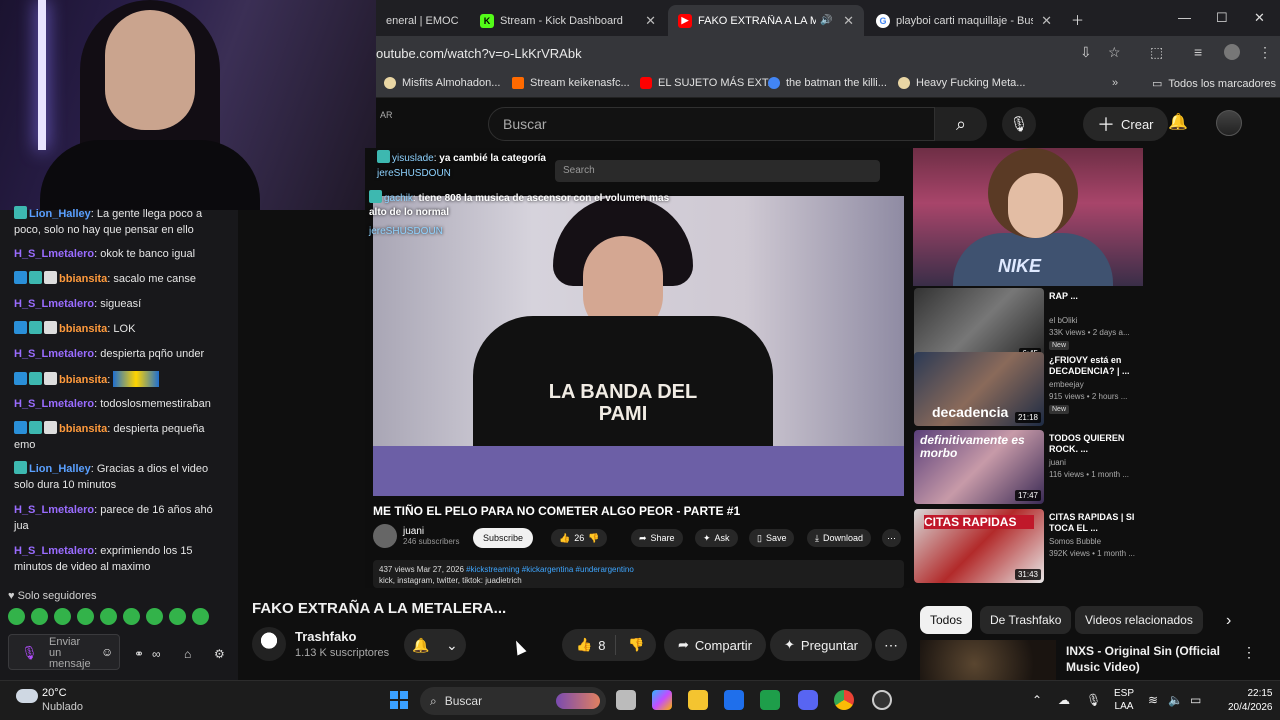  What do you see at coordinates (1250, 701) in the screenshot?
I see `clock: 22:15 20/4/2026` at bounding box center [1250, 701].